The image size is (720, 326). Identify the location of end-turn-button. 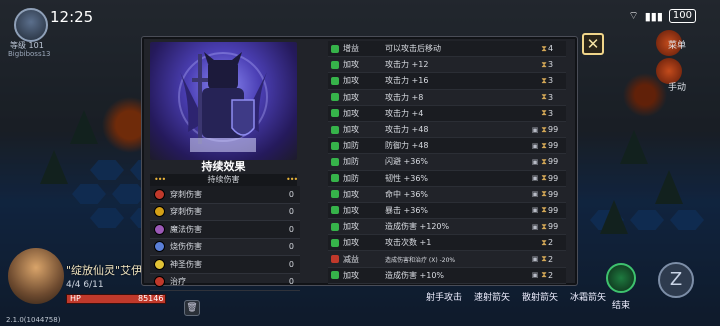
(621, 278).